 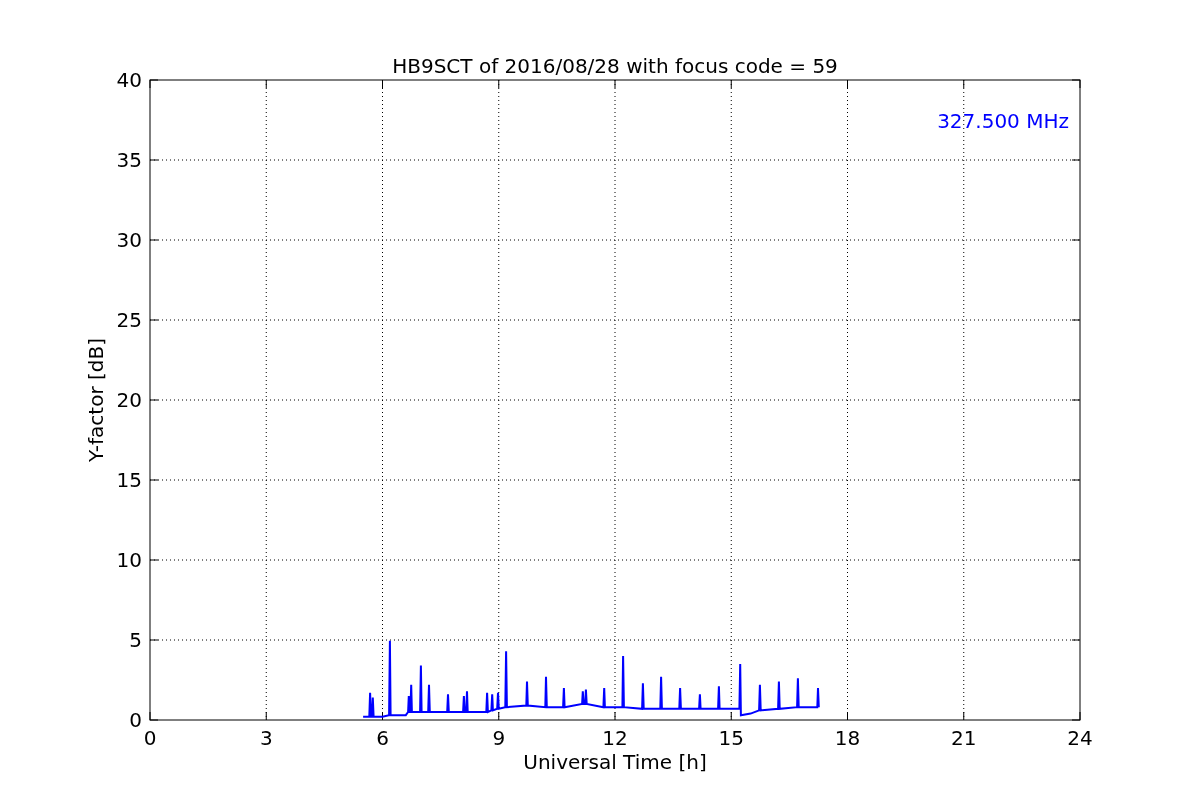 What do you see at coordinates (499, 738) in the screenshot?
I see `x-tick-label: 9` at bounding box center [499, 738].